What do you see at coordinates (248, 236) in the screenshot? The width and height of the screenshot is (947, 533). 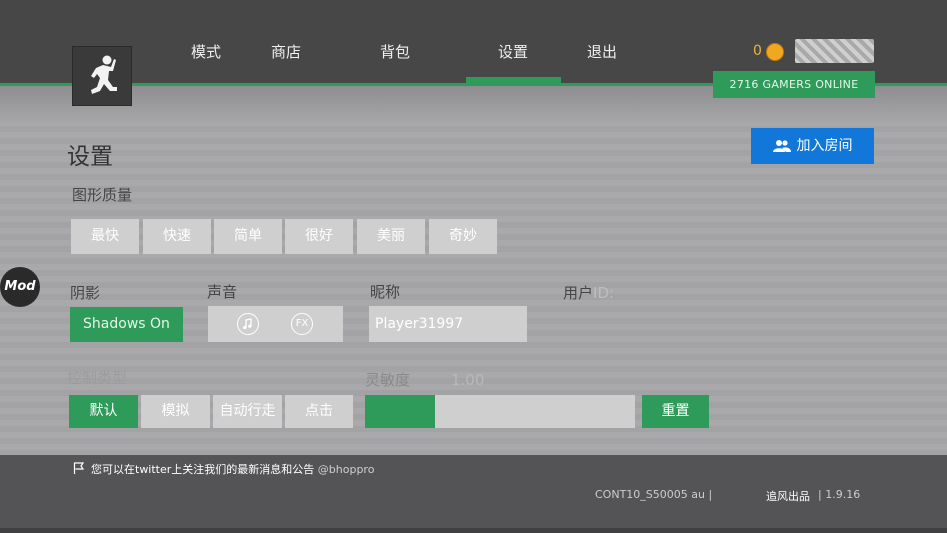 I see `graphics-option-simple: 简单` at bounding box center [248, 236].